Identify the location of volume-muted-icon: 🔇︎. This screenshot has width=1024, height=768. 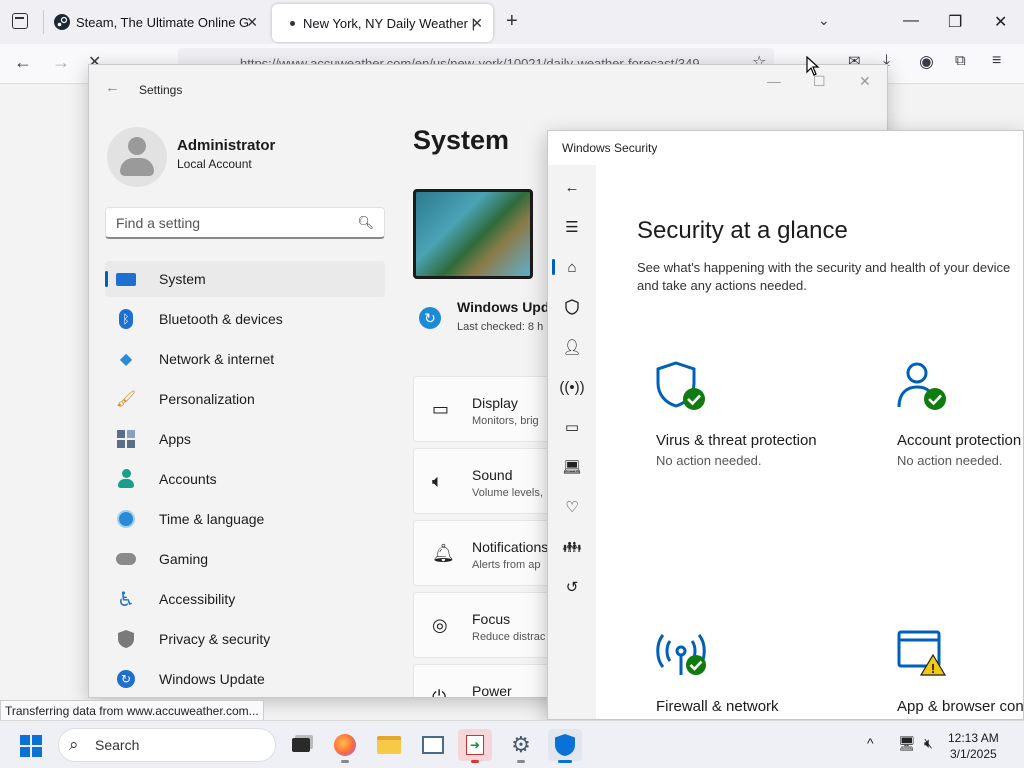
(928, 743).